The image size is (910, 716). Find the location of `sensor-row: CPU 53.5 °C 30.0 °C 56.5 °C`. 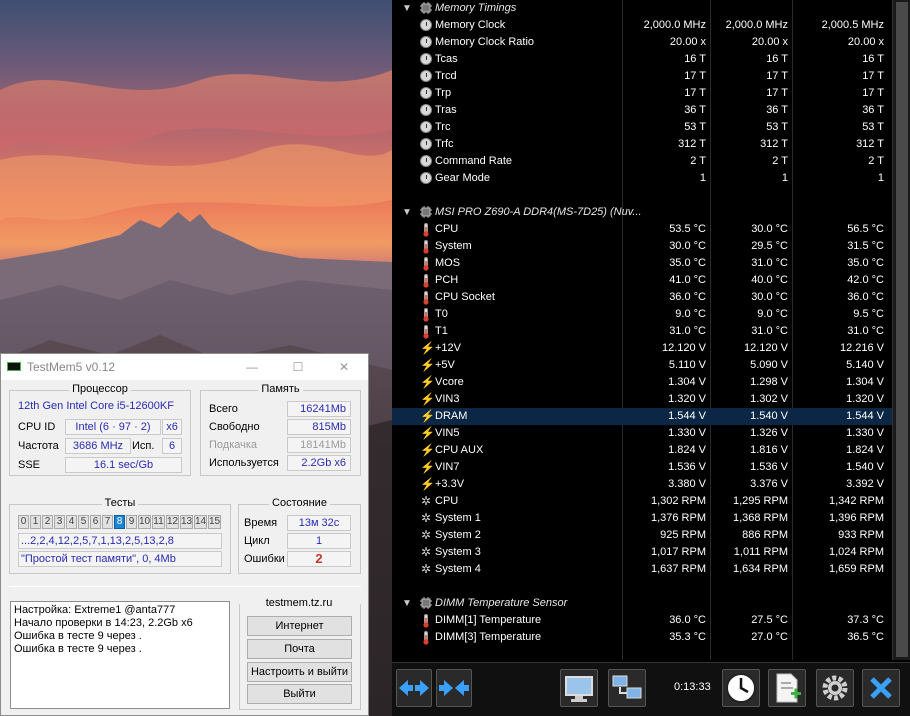

sensor-row: CPU 53.5 °C 30.0 °C 56.5 °C is located at coordinates (651, 229).